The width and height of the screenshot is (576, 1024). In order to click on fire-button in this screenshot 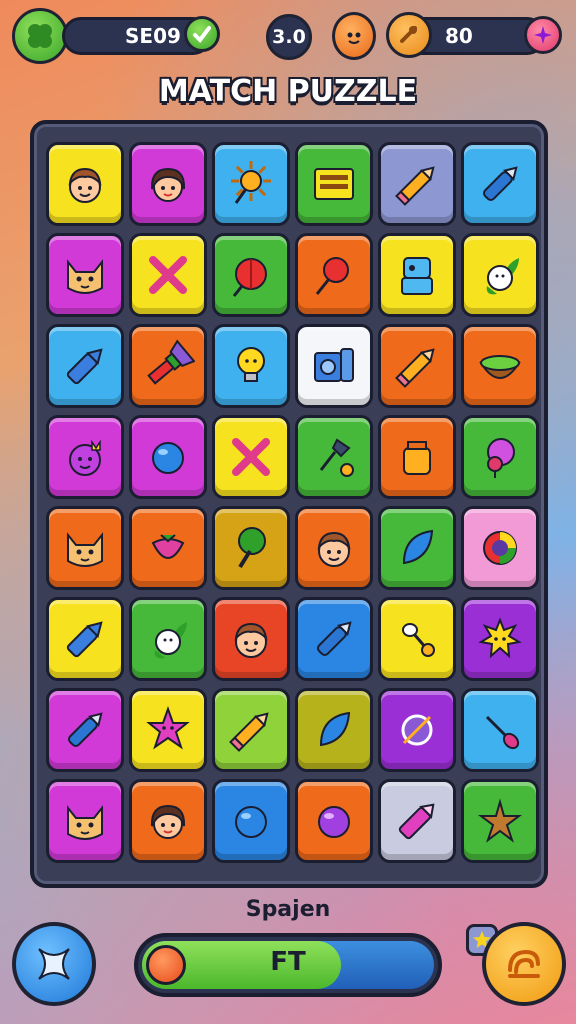, I will do `click(354, 36)`.